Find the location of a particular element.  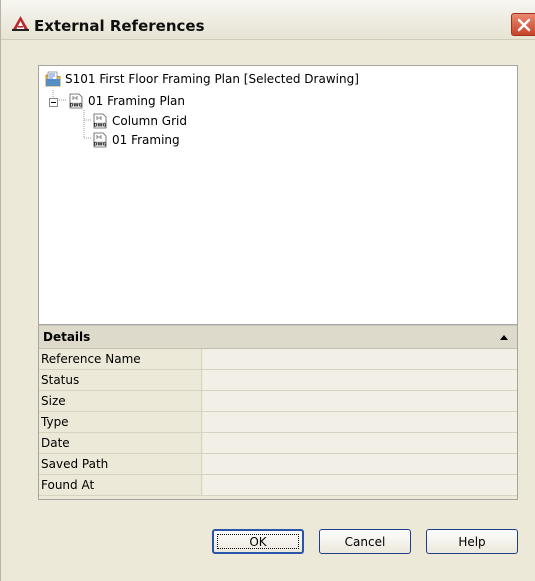

focus-rectangle is located at coordinates (258, 541).